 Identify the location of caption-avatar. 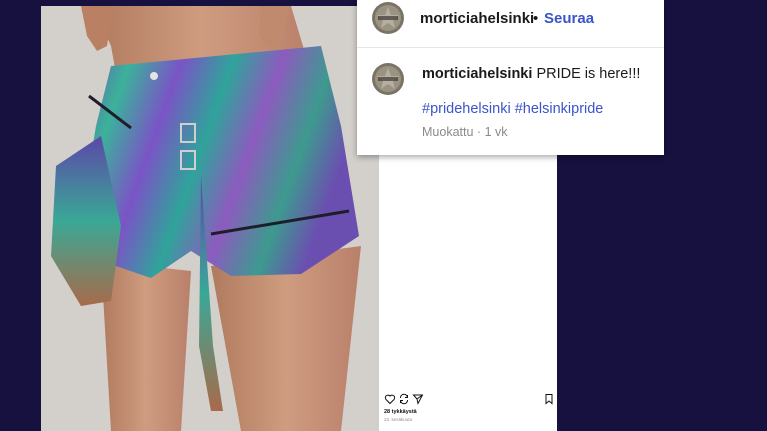
(388, 79).